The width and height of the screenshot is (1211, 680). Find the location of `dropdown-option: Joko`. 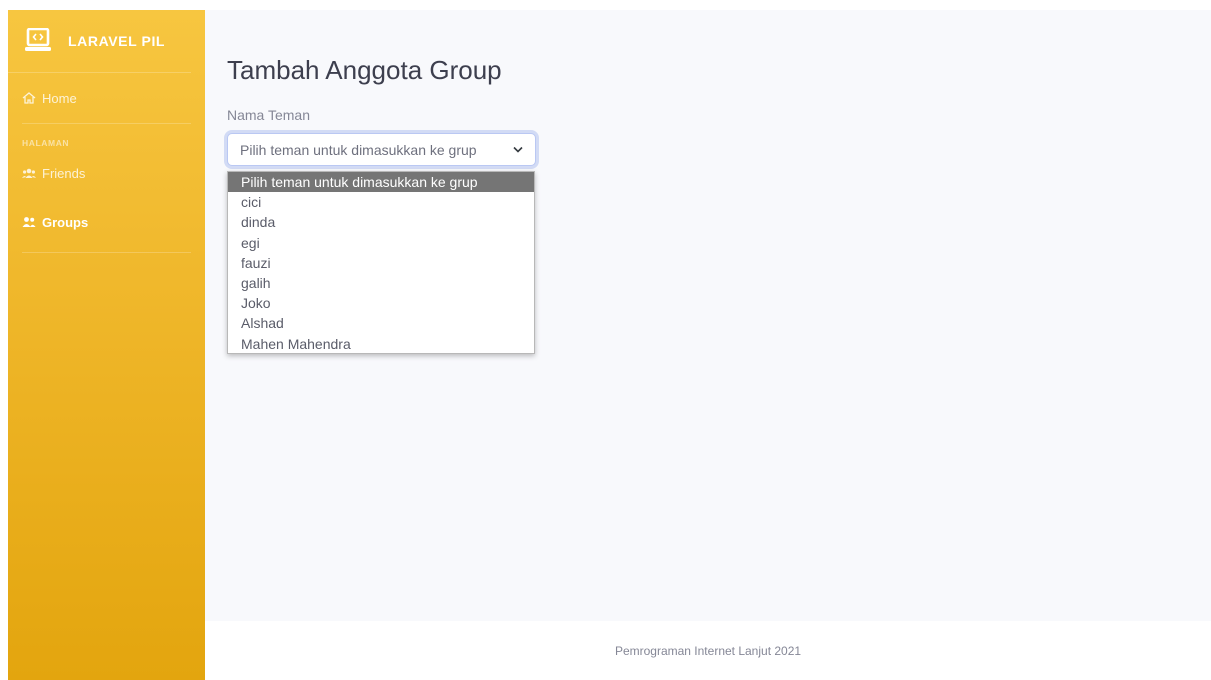

dropdown-option: Joko is located at coordinates (381, 303).